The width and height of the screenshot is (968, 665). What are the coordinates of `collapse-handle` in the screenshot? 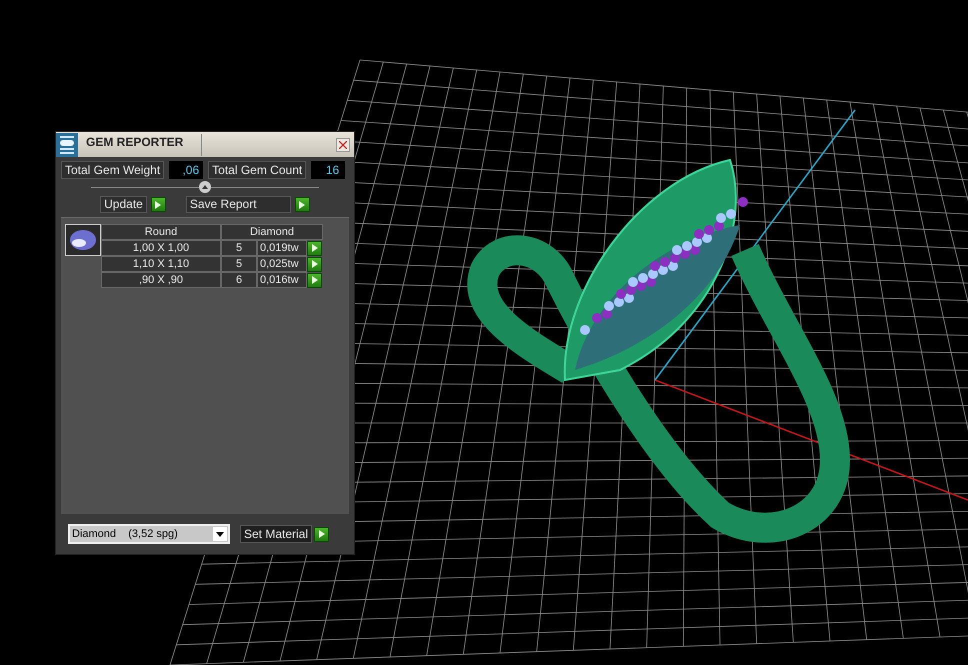 It's located at (205, 187).